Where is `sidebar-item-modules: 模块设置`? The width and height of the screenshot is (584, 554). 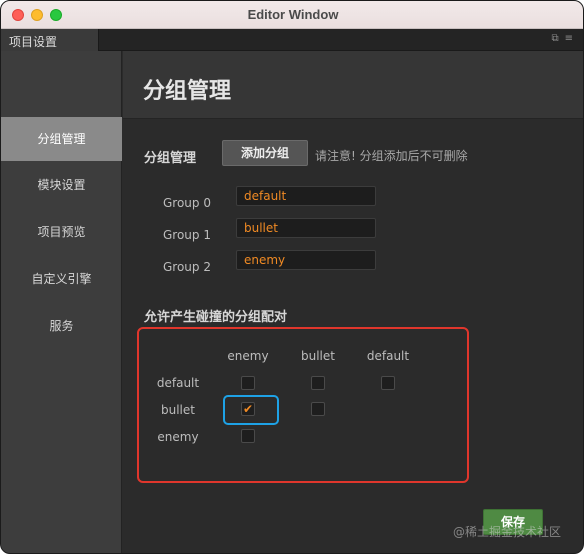 sidebar-item-modules: 模块设置 is located at coordinates (61, 185).